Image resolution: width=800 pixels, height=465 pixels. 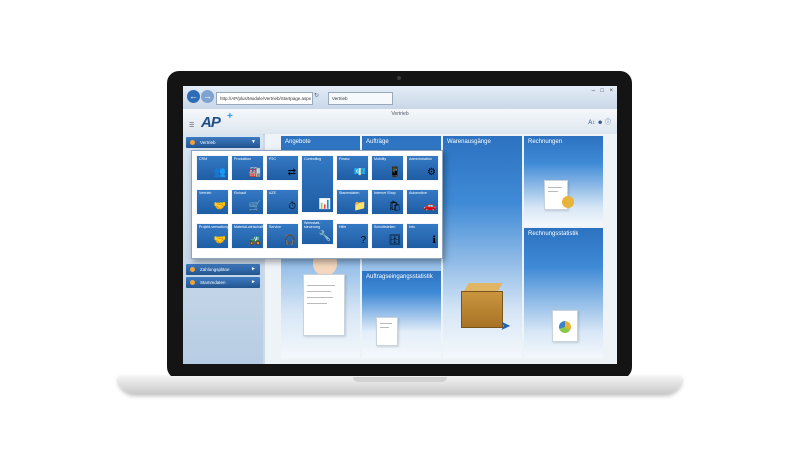 I want to click on refresh-icon: ↻, so click(x=316, y=95).